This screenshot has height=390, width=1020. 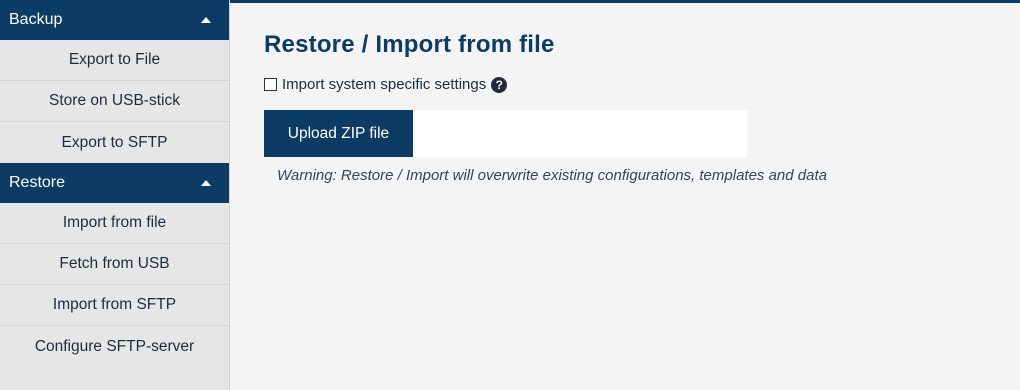 I want to click on sidebar-section-backup: Backup, so click(x=114, y=20).